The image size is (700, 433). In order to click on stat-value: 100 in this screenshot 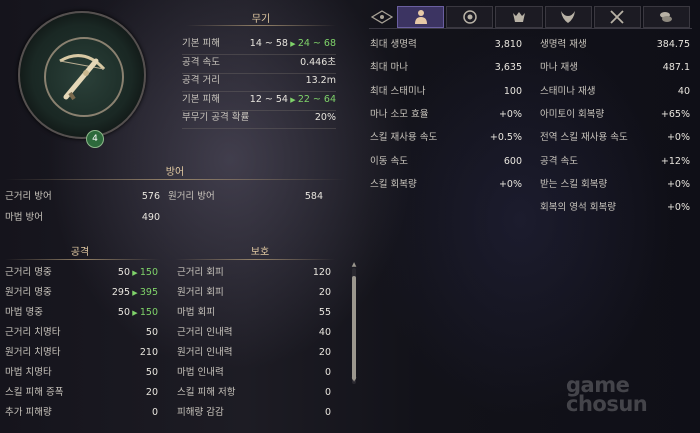, I will do `click(512, 91)`.